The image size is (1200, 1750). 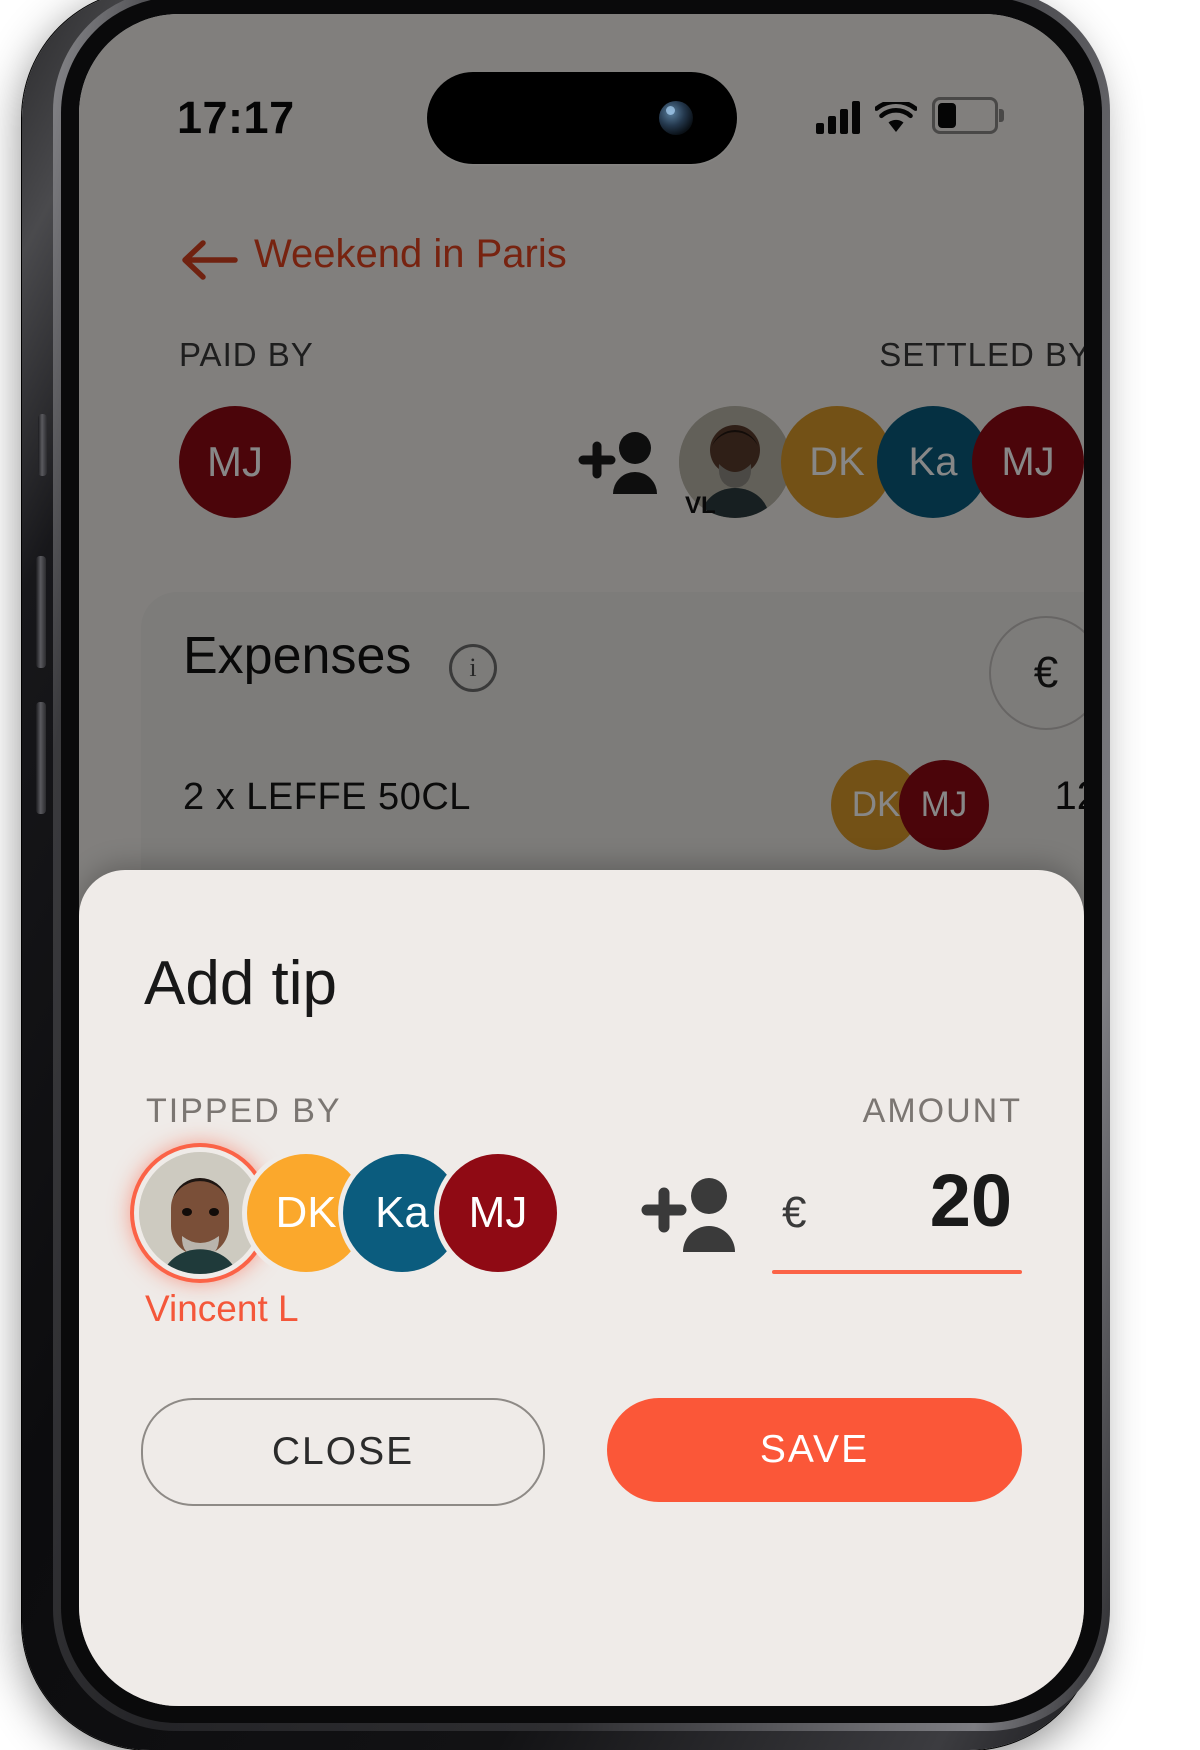 What do you see at coordinates (581, 361) in the screenshot?
I see `participants-labels: PAID BY SETTLED BY` at bounding box center [581, 361].